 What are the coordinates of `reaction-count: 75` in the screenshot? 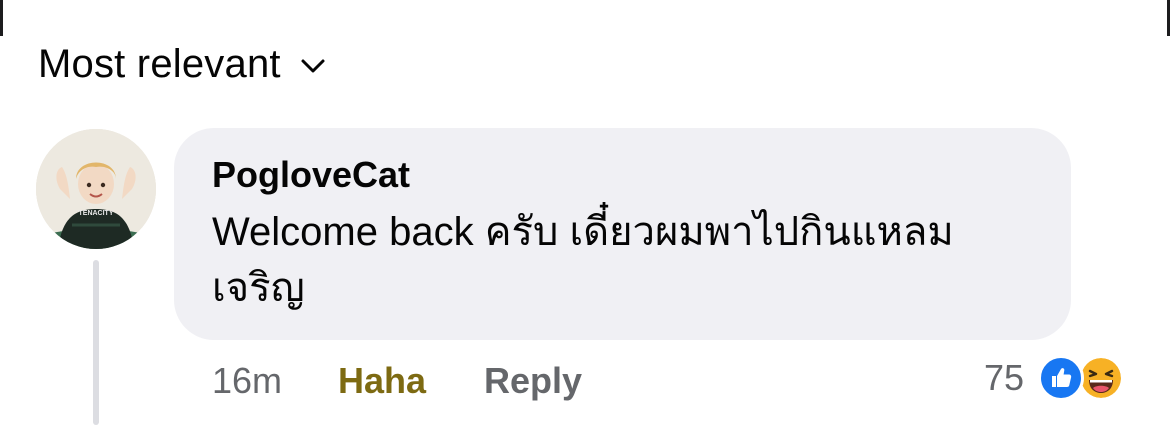 It's located at (1004, 377).